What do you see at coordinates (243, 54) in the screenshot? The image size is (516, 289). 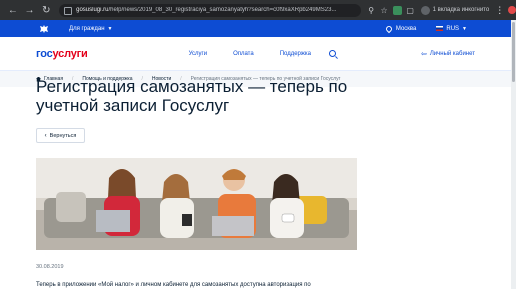 I see `menu-item-payment: Оплата` at bounding box center [243, 54].